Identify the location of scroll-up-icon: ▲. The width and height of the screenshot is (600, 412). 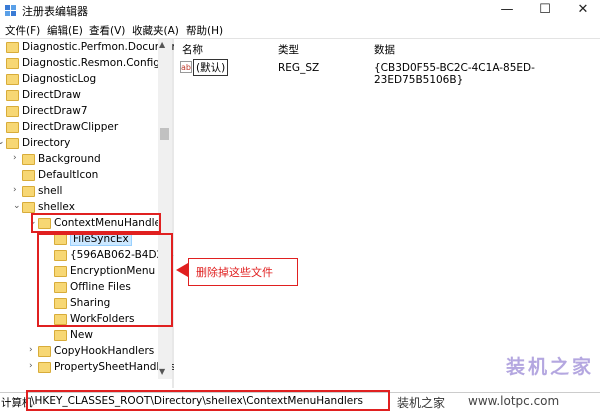
(162, 44).